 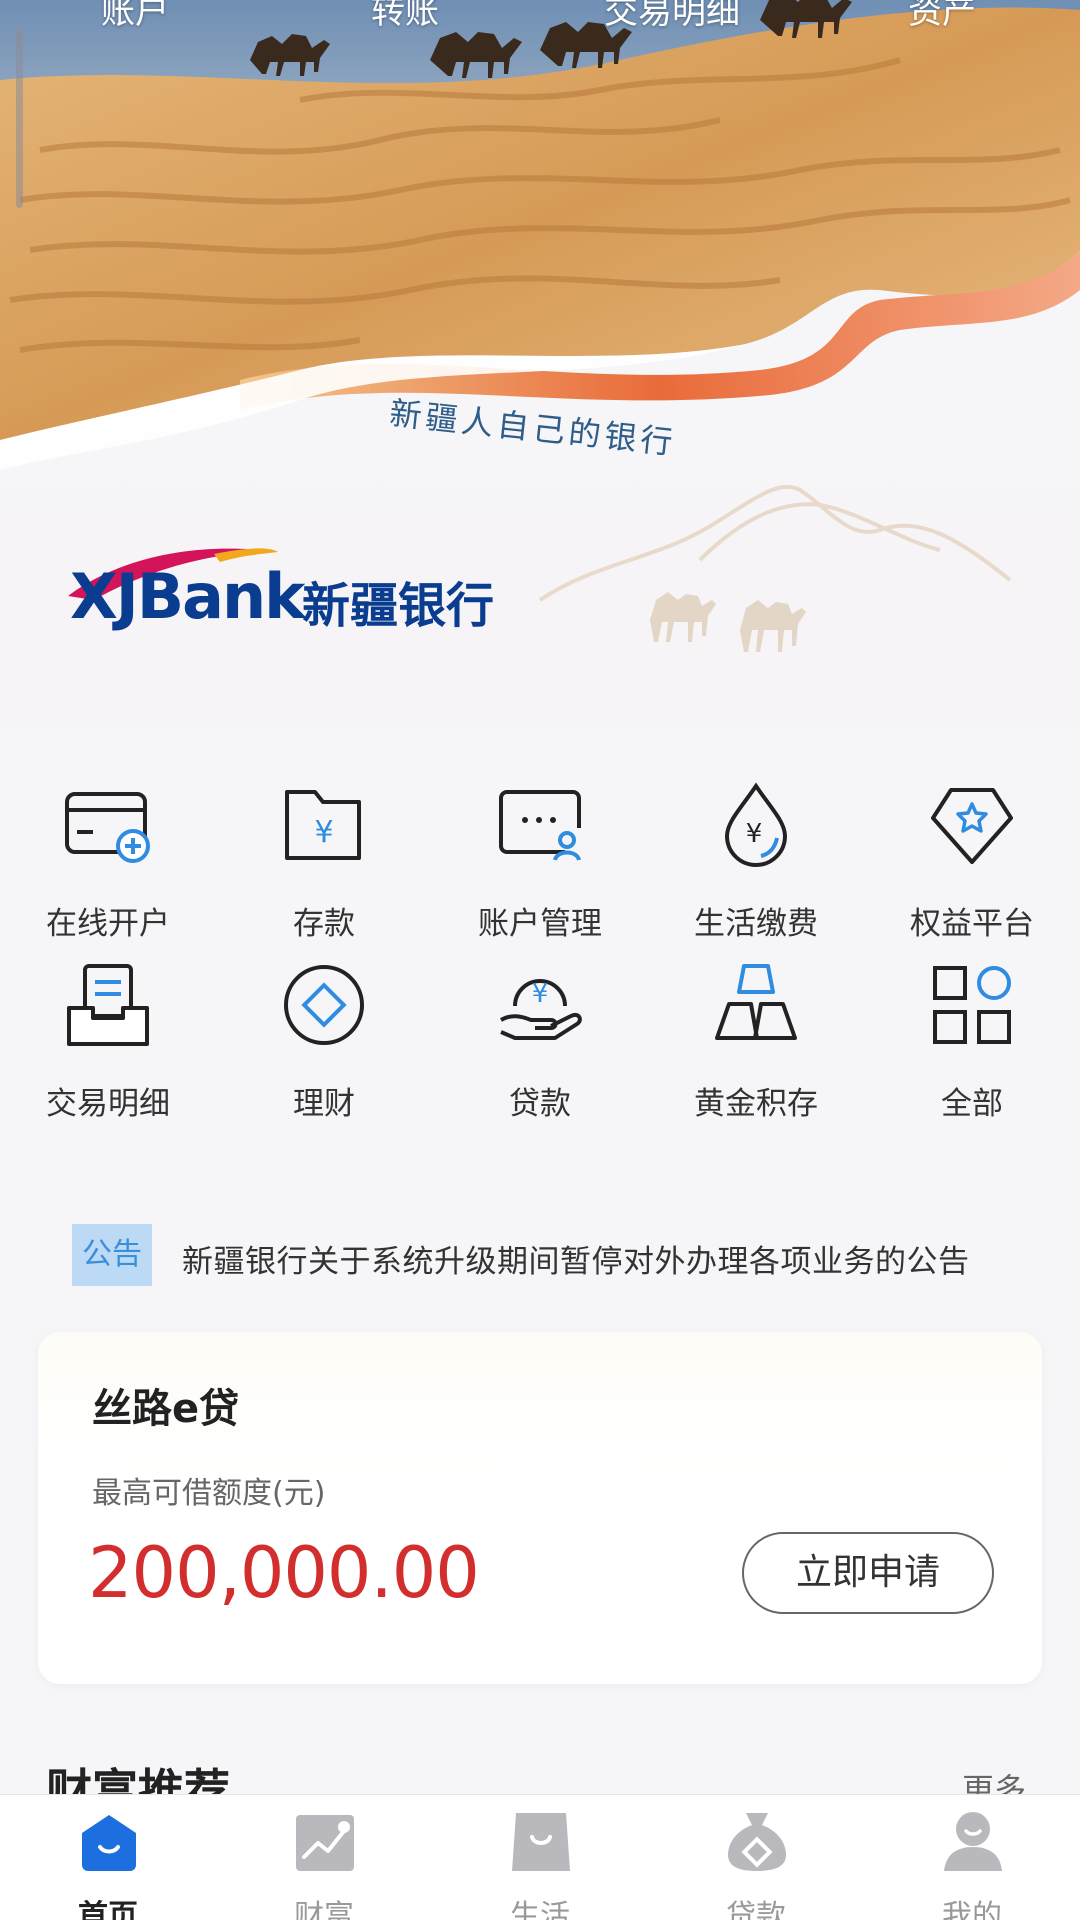 I want to click on top-tab-transactions: 交易明细, so click(x=672, y=16).